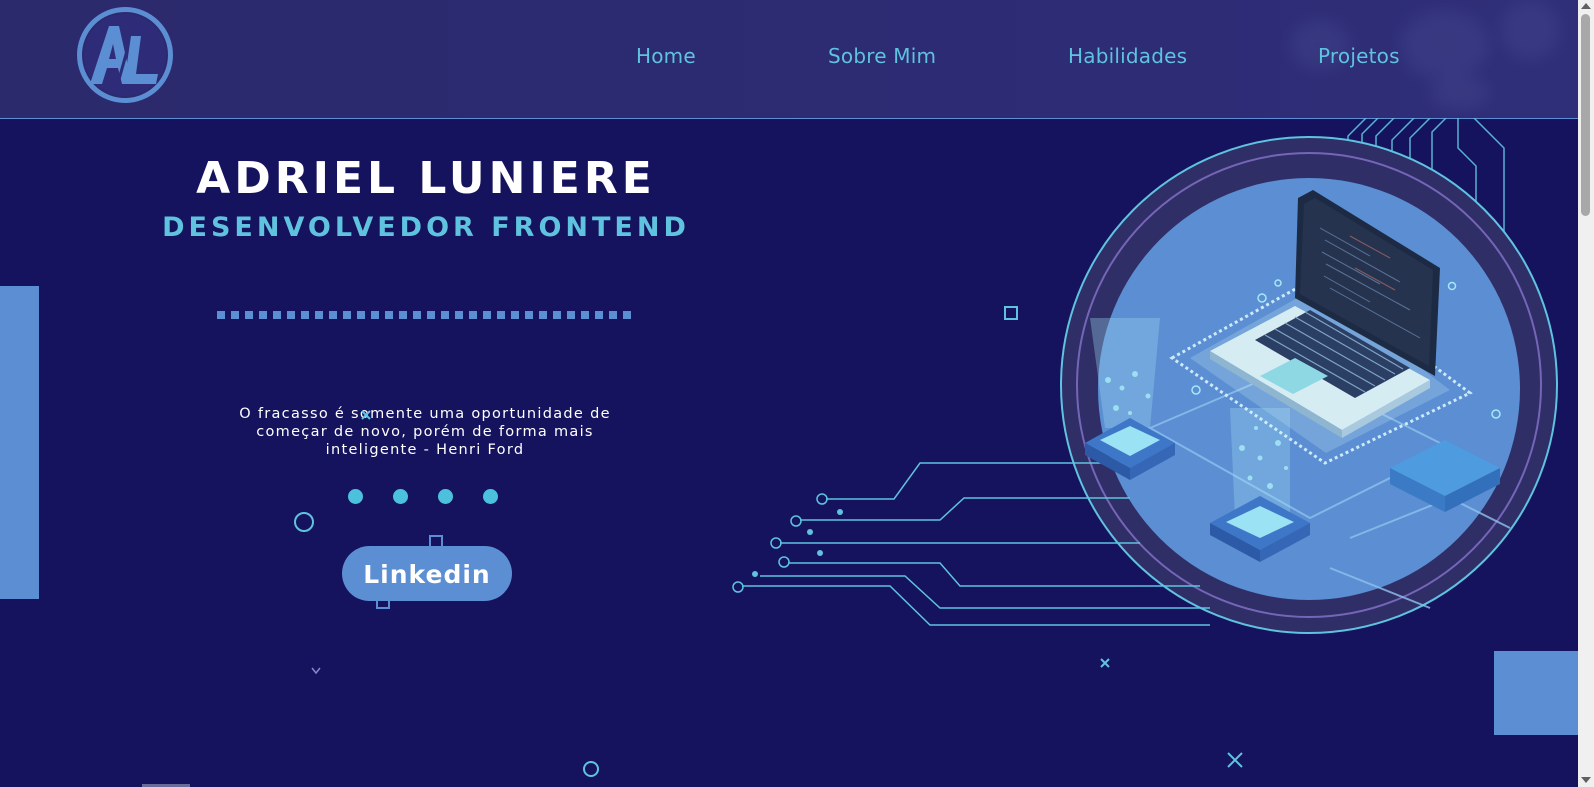 Image resolution: width=1594 pixels, height=787 pixels. What do you see at coordinates (19, 442) in the screenshot?
I see `decorative-side-bar` at bounding box center [19, 442].